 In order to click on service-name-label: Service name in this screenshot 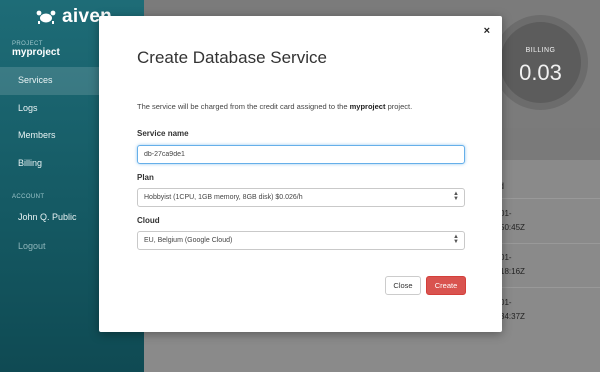, I will do `click(163, 133)`.